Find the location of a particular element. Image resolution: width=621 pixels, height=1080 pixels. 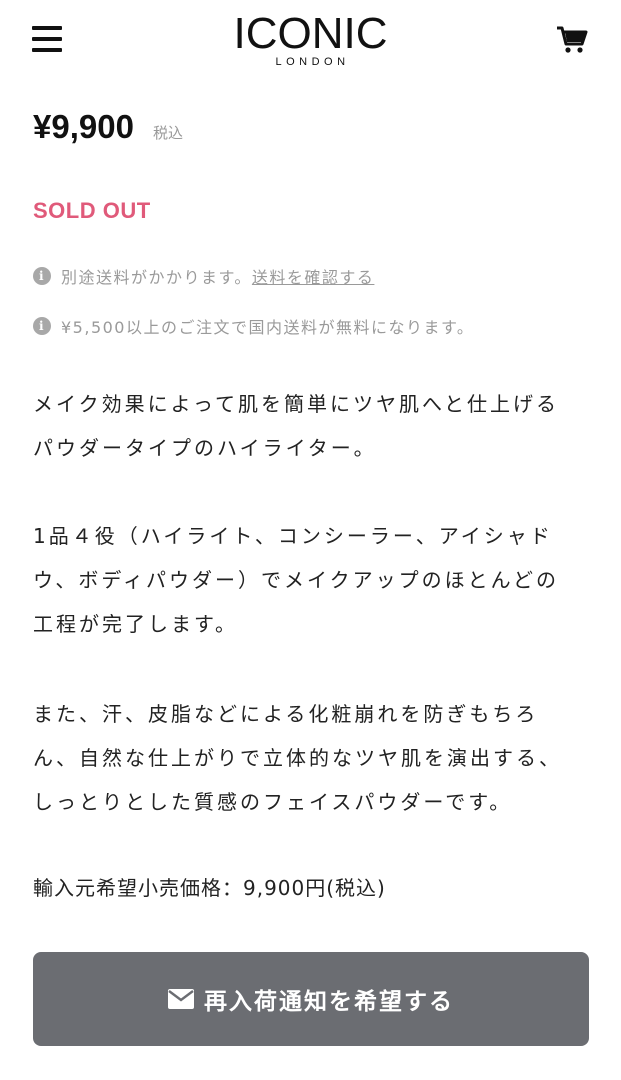

cart-button is located at coordinates (572, 40).